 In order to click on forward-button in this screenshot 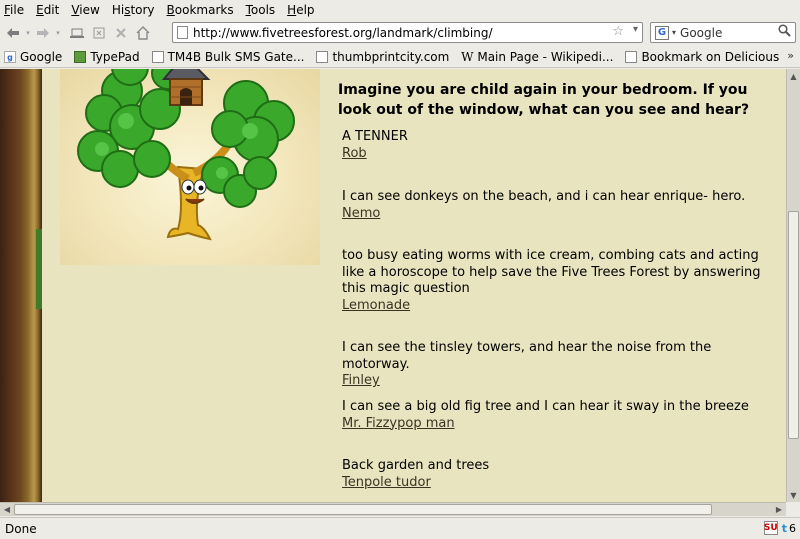, I will do `click(43, 33)`.